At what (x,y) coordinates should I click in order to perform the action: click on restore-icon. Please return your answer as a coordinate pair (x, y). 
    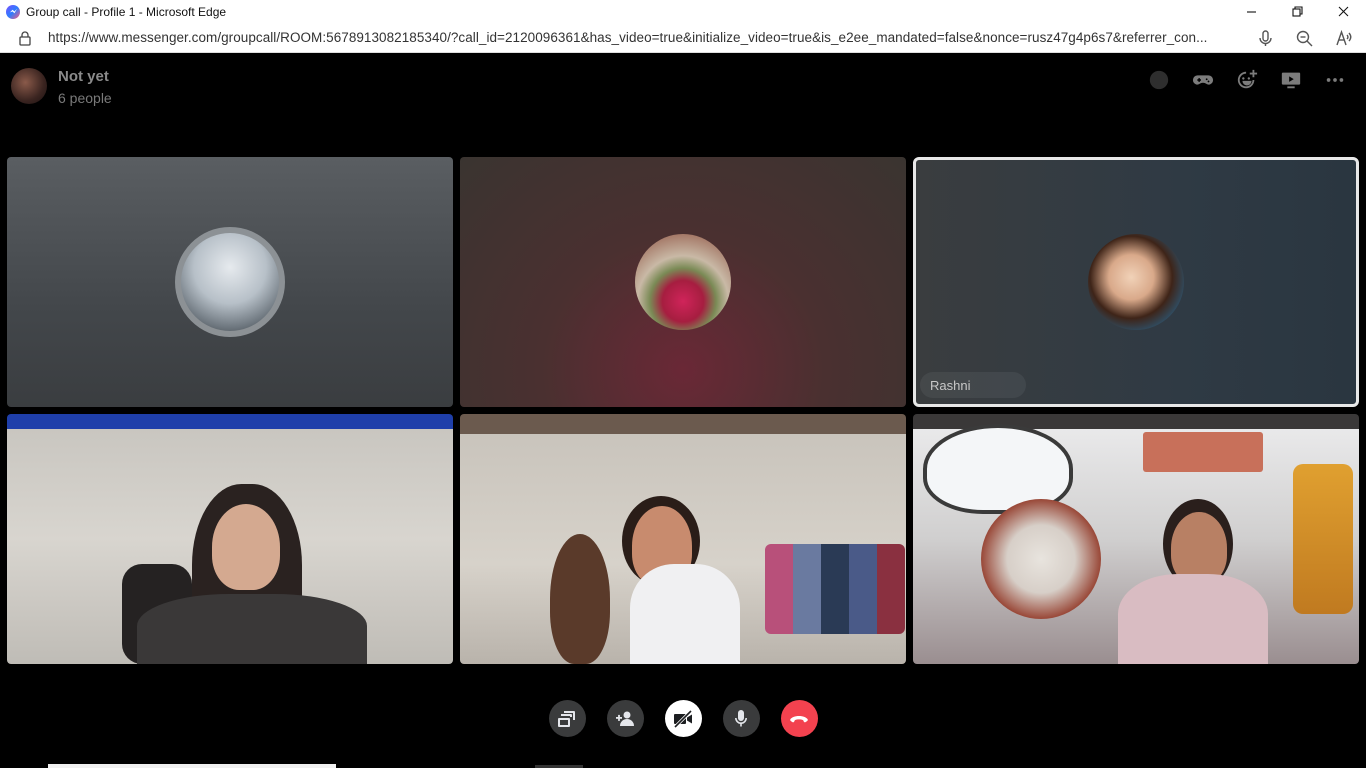
    Looking at the image, I should click on (1297, 11).